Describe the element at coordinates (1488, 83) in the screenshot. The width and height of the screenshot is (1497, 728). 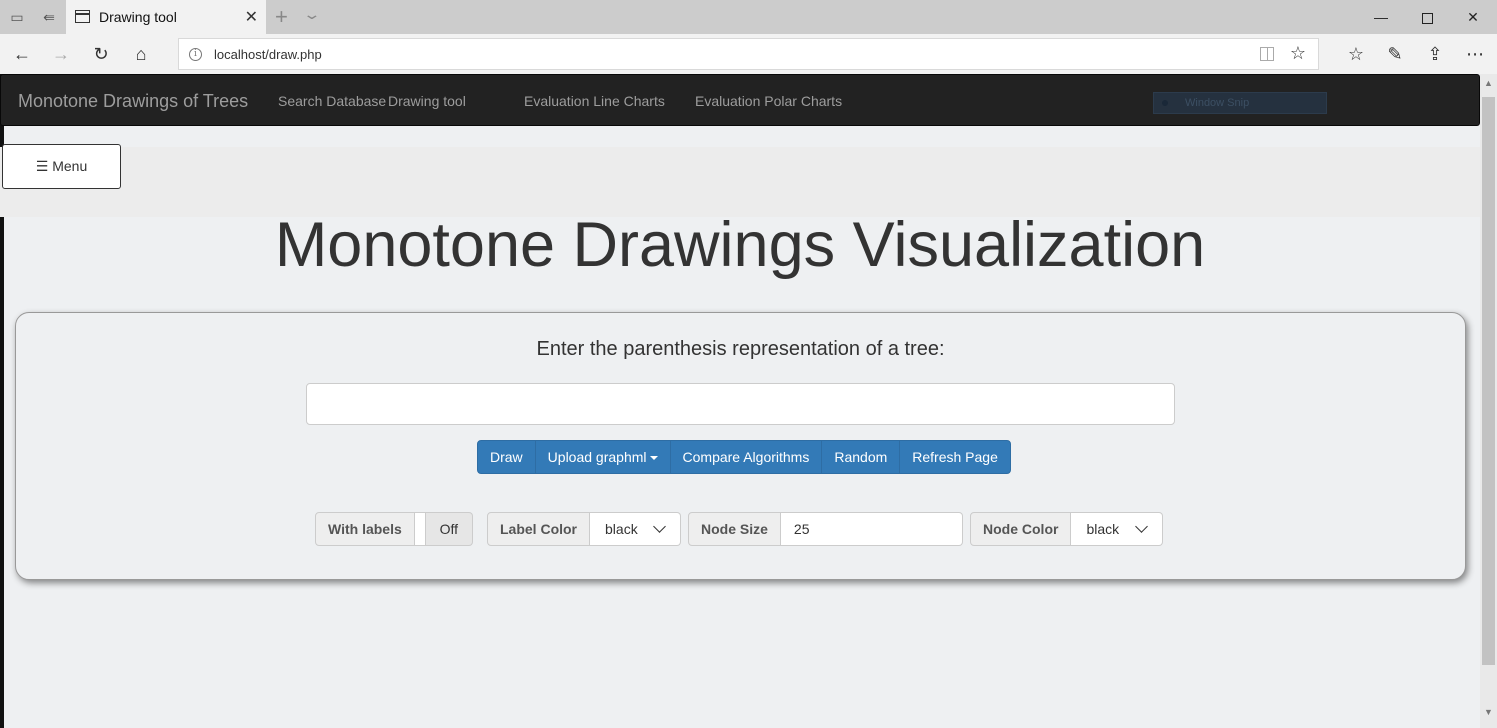
I see `scroll-up-icon: ▲` at that location.